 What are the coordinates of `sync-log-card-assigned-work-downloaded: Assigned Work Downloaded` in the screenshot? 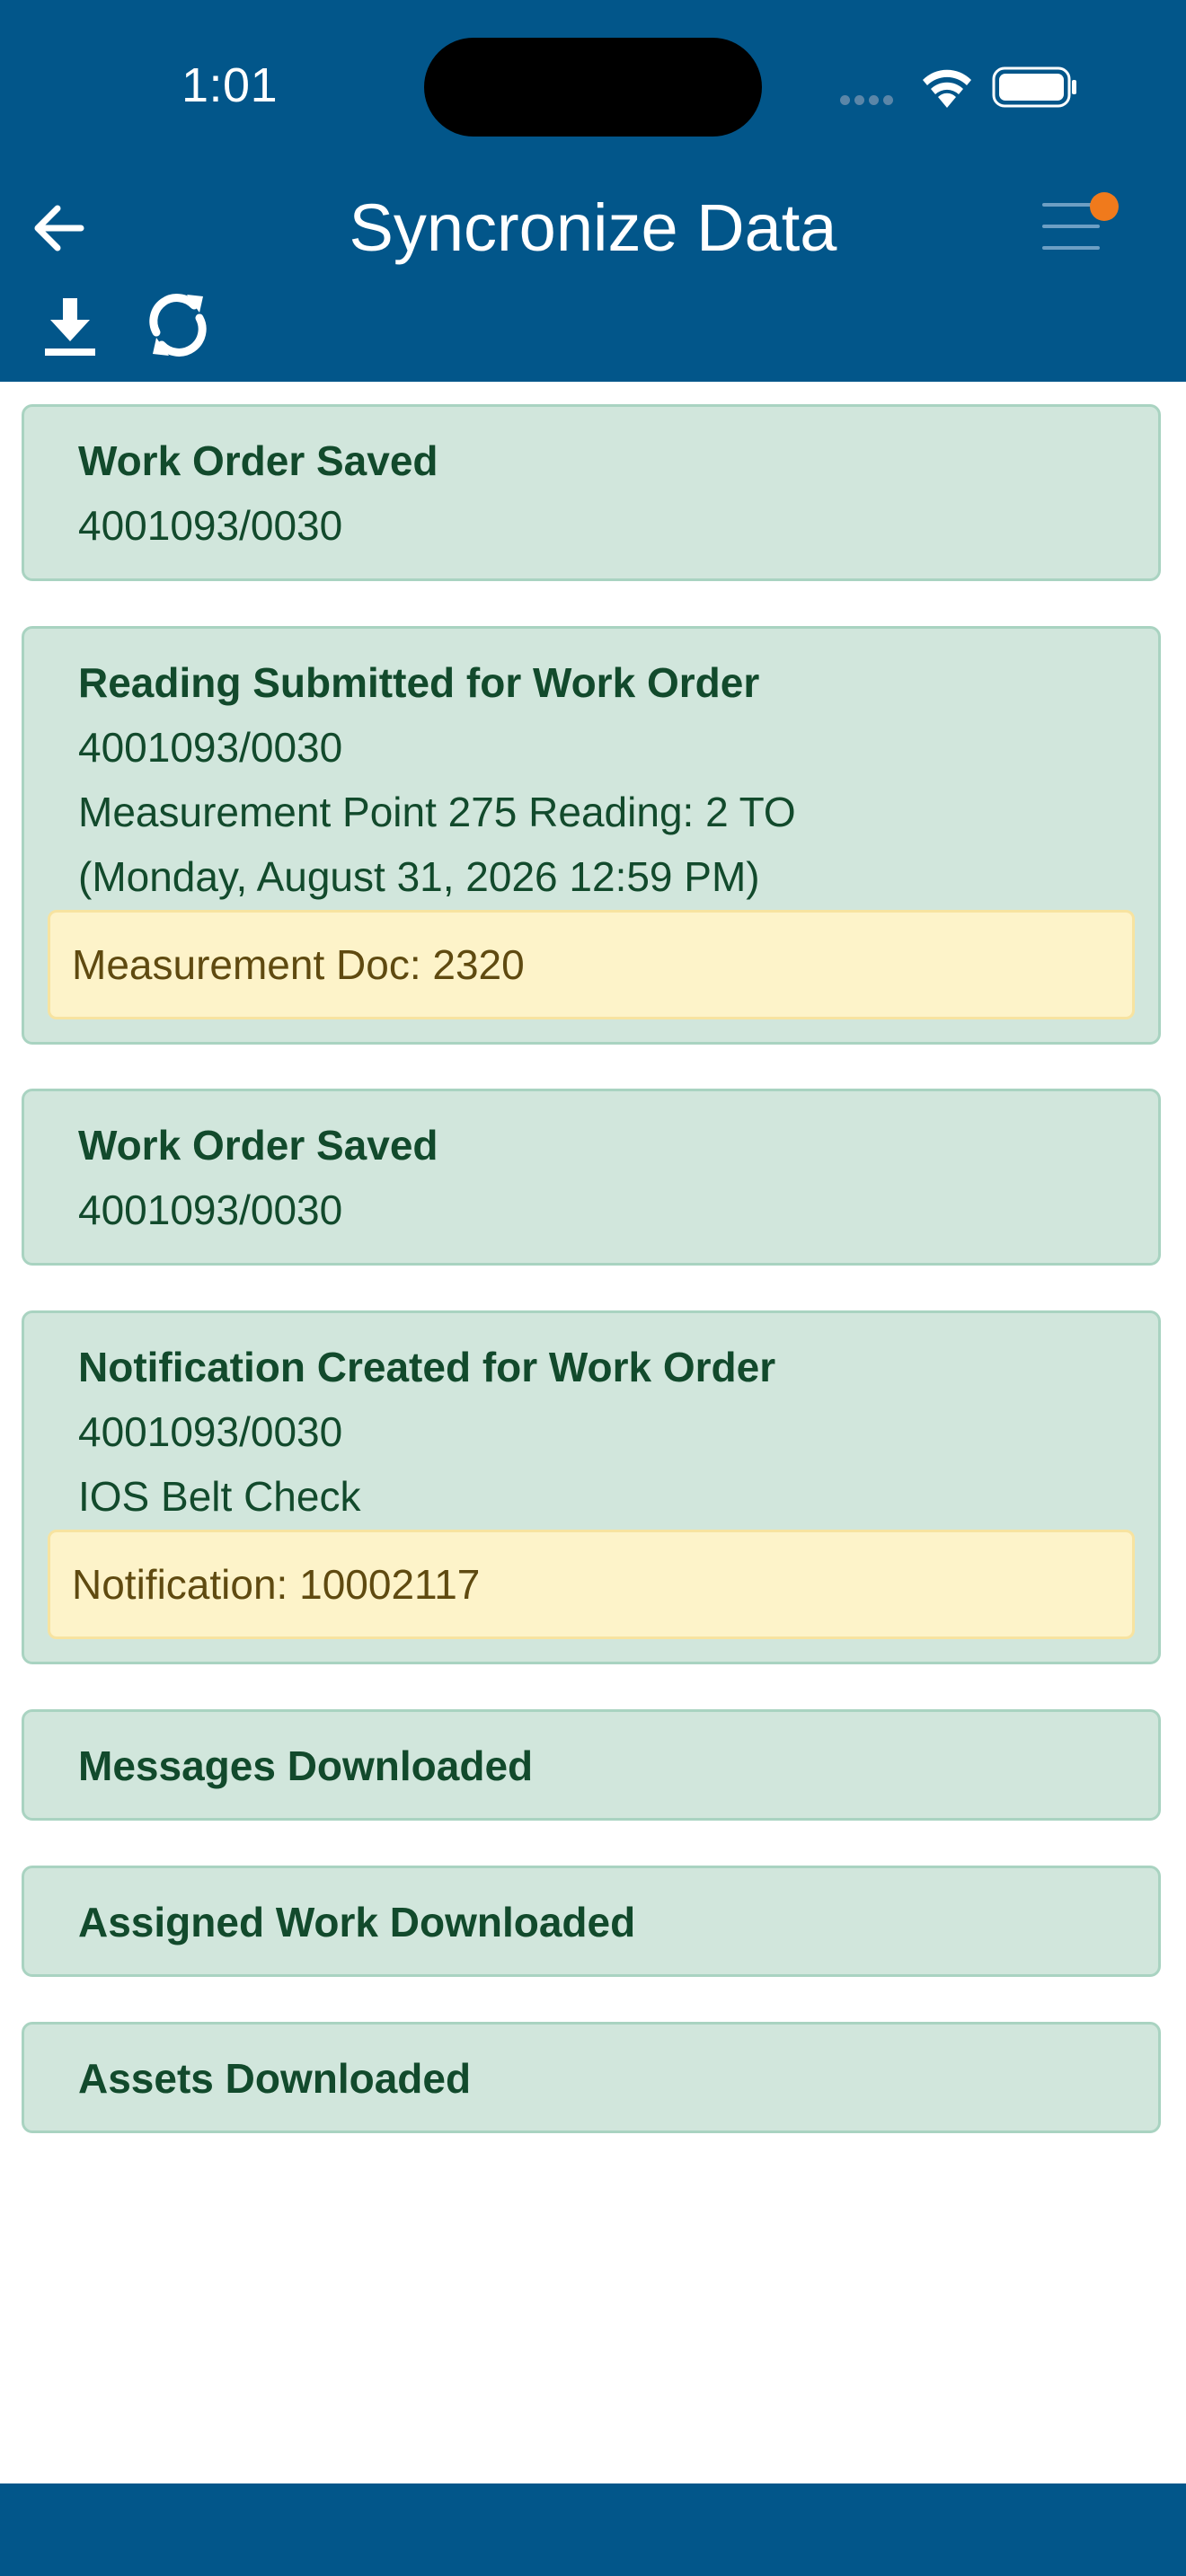 It's located at (591, 1921).